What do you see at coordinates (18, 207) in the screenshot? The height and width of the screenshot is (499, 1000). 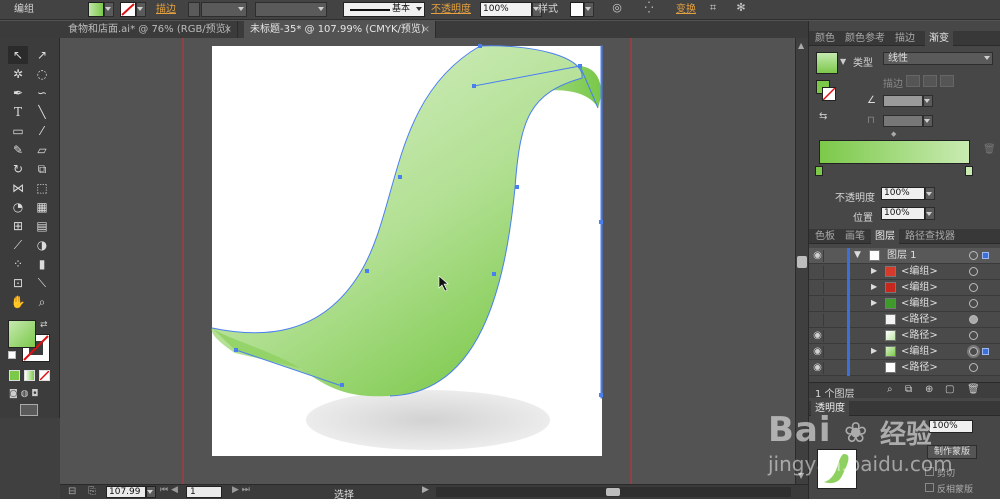 I see `shape-builder-tool-icon: ◔` at bounding box center [18, 207].